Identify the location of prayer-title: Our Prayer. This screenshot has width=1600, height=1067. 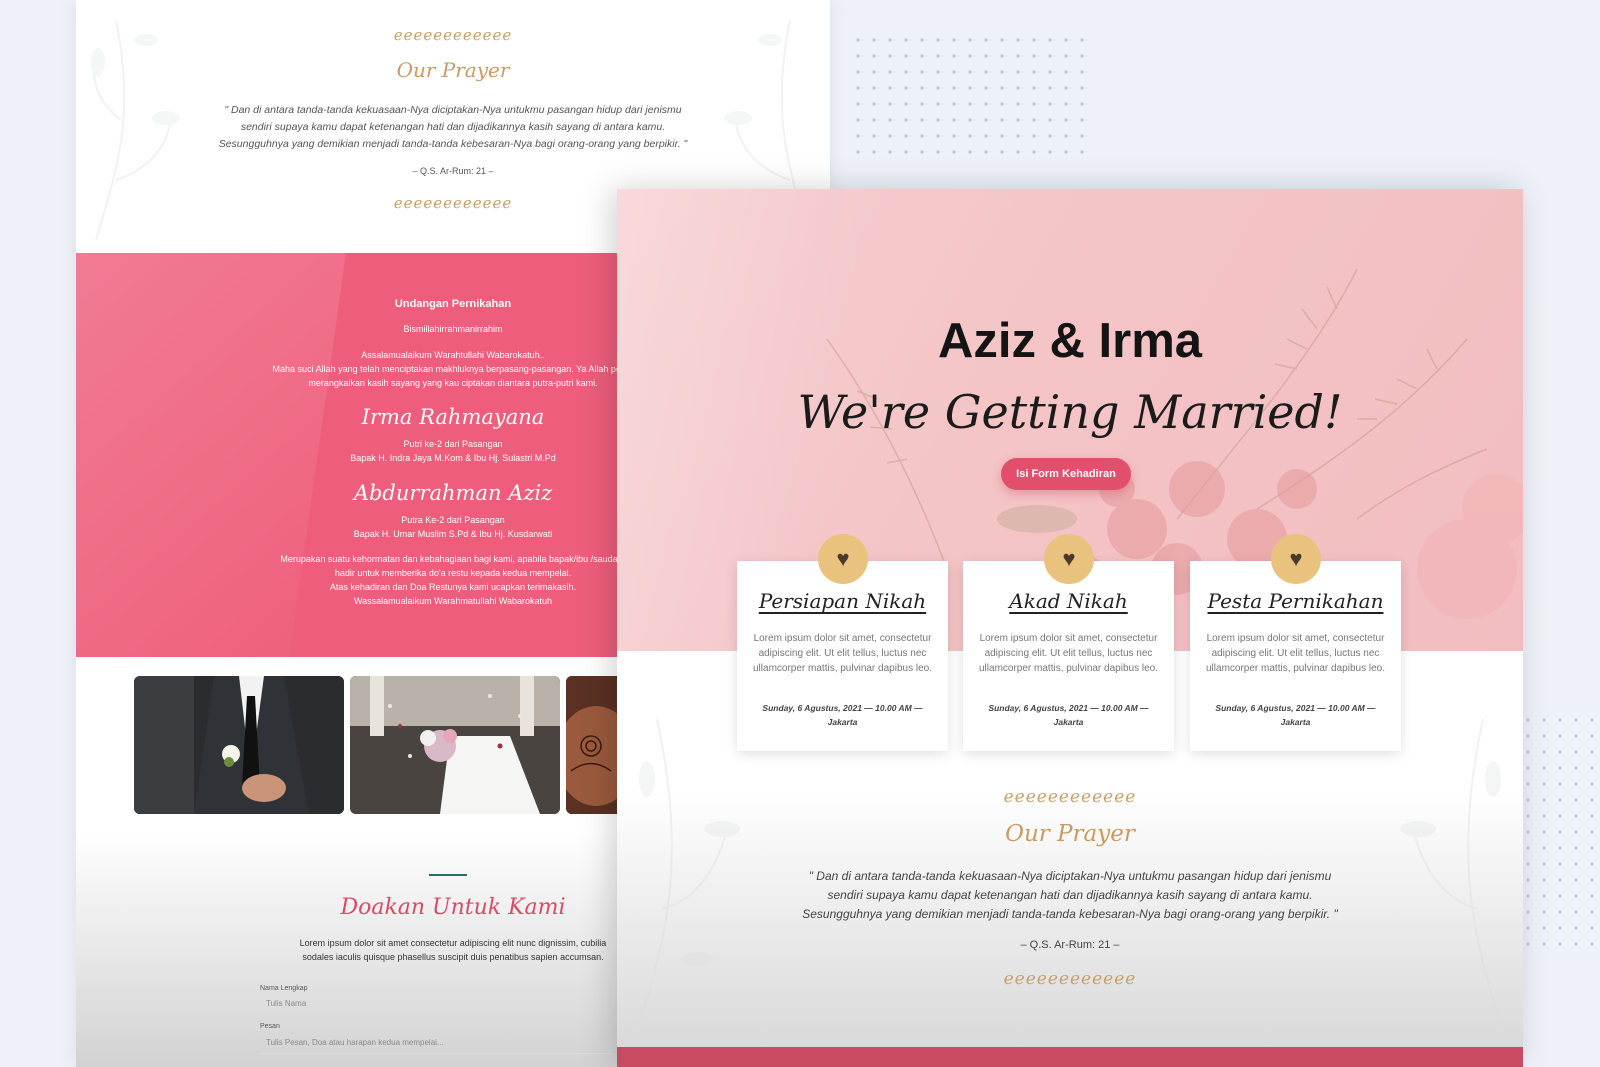
(453, 70).